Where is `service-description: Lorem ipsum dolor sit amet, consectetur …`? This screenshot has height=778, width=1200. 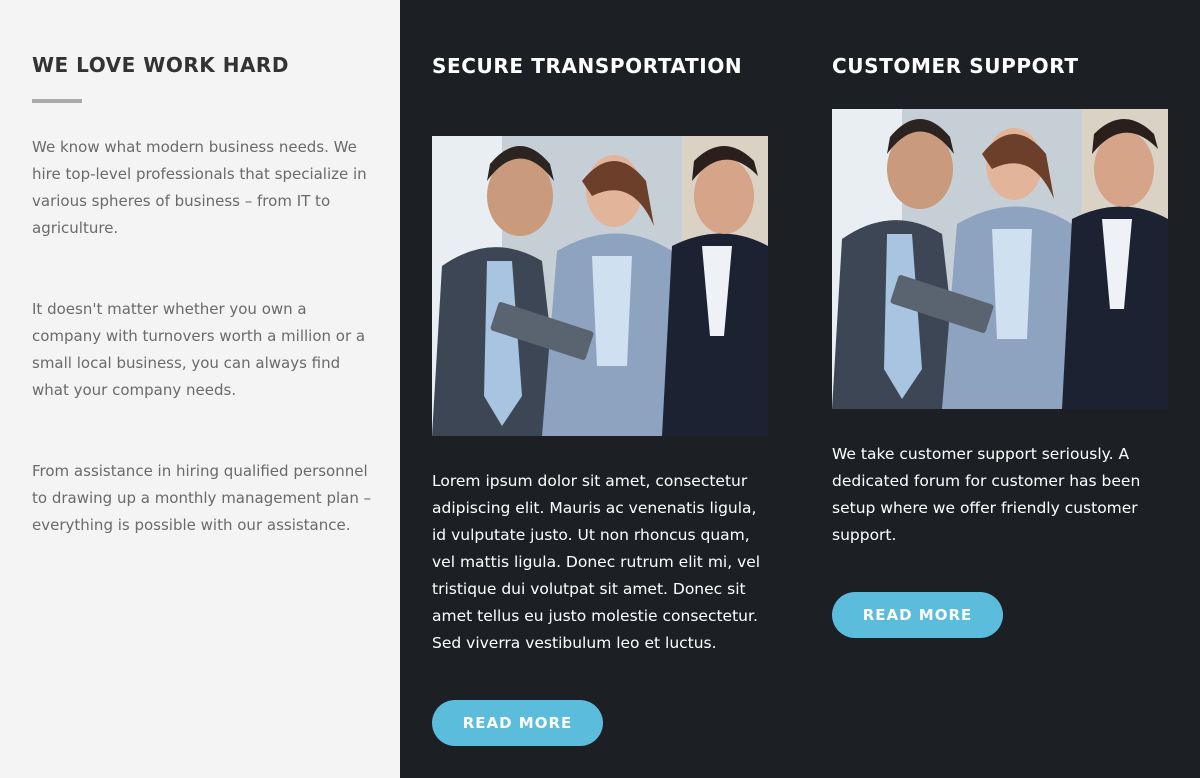
service-description: Lorem ipsum dolor sit amet, consectetur … is located at coordinates (596, 562).